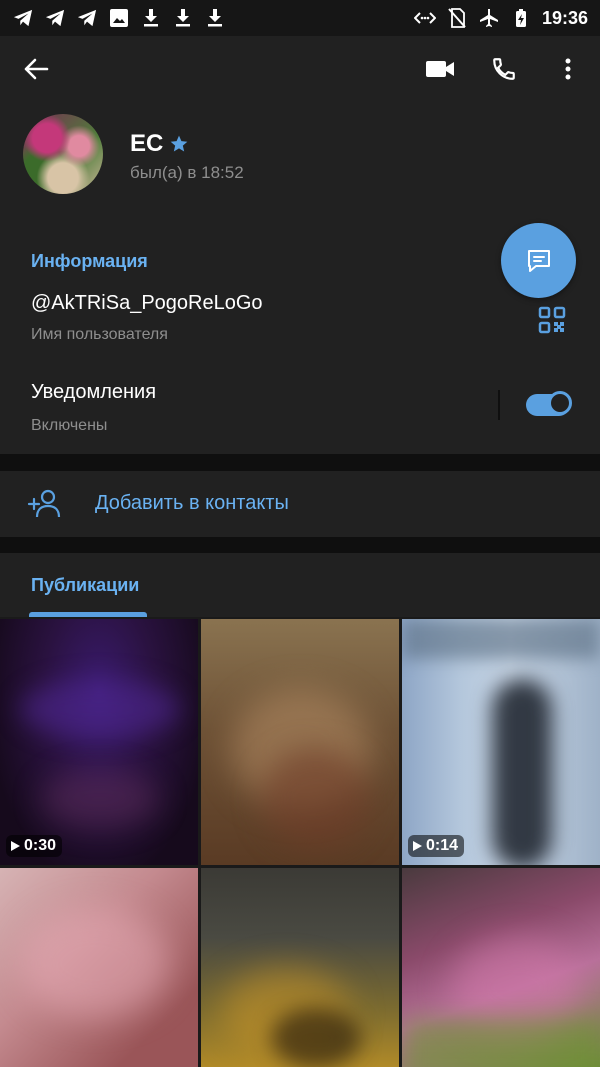 The image size is (600, 1067). I want to click on profile-name-text: ЕС, so click(147, 143).